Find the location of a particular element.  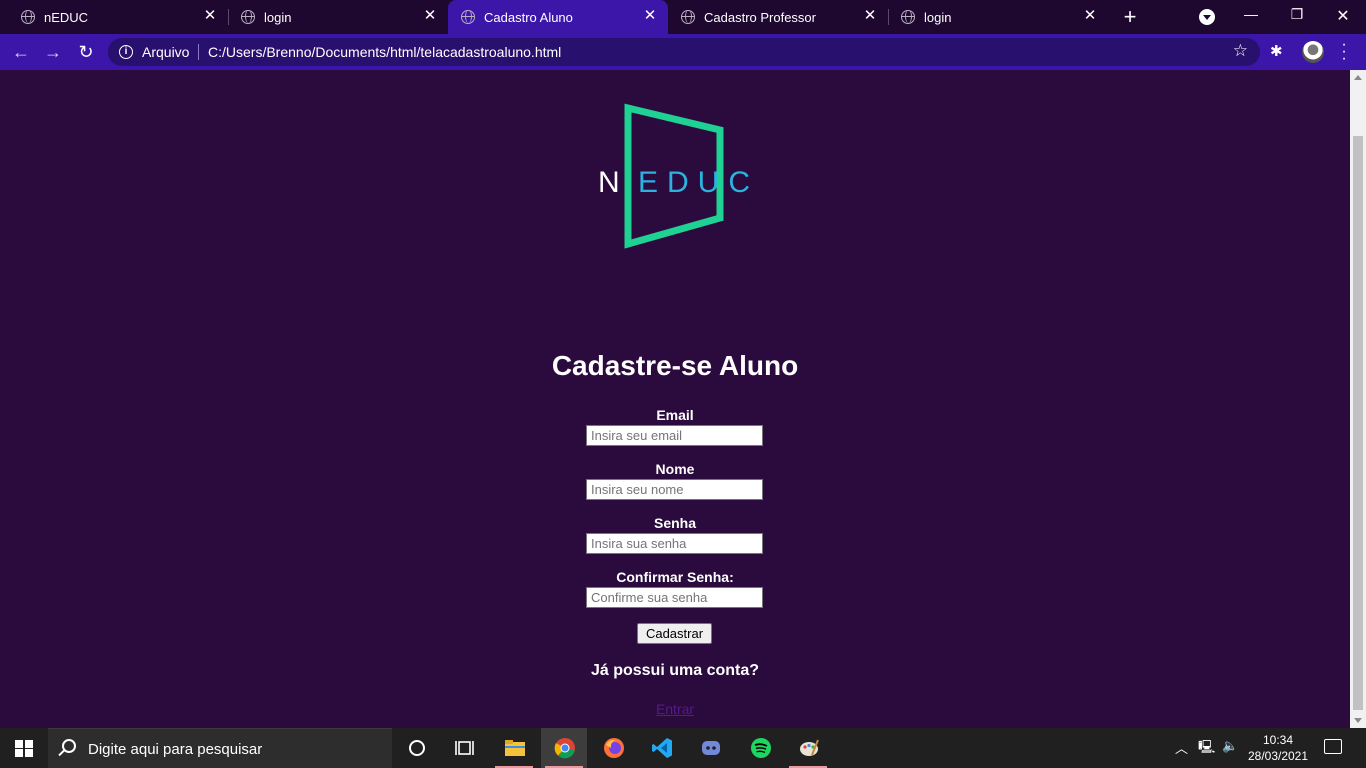

page-title: Cadastre-se Aluno is located at coordinates (675, 365).